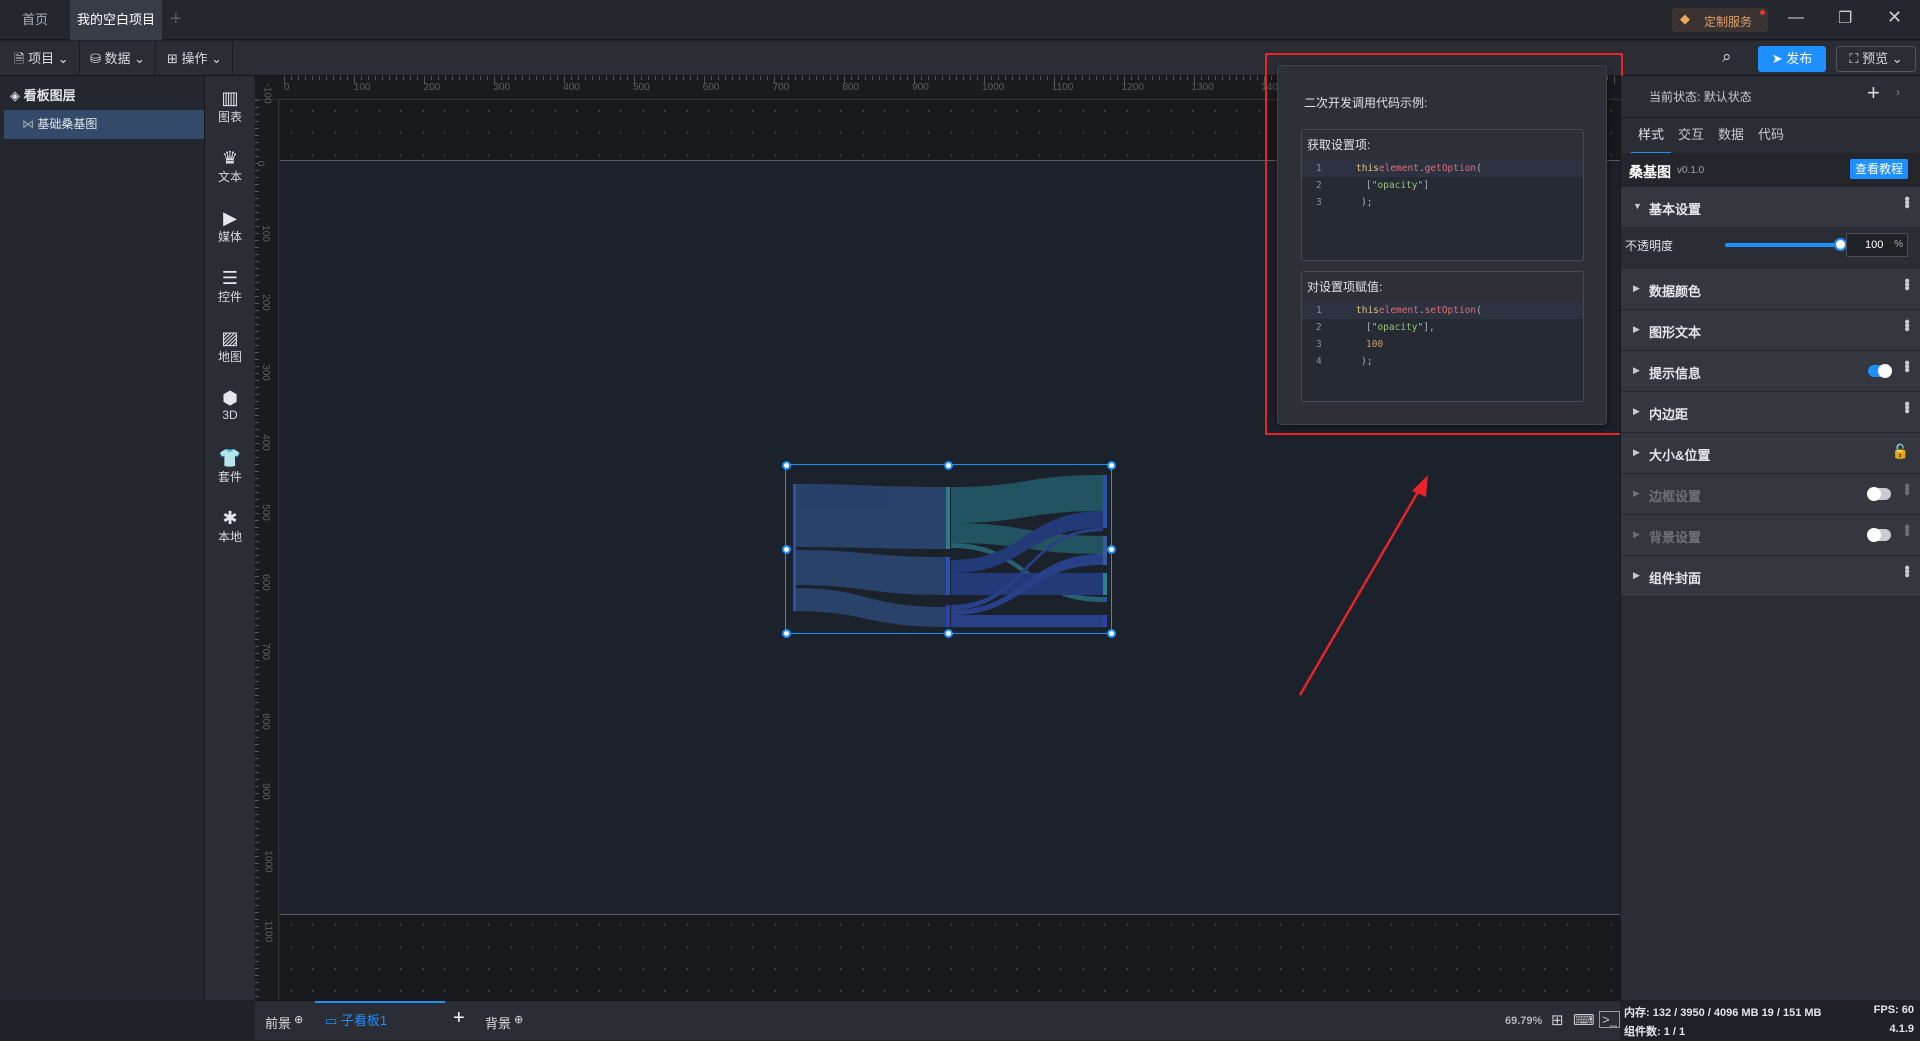 The width and height of the screenshot is (1920, 1041). I want to click on state-row: 当前状态: 默认状态, so click(1700, 96).